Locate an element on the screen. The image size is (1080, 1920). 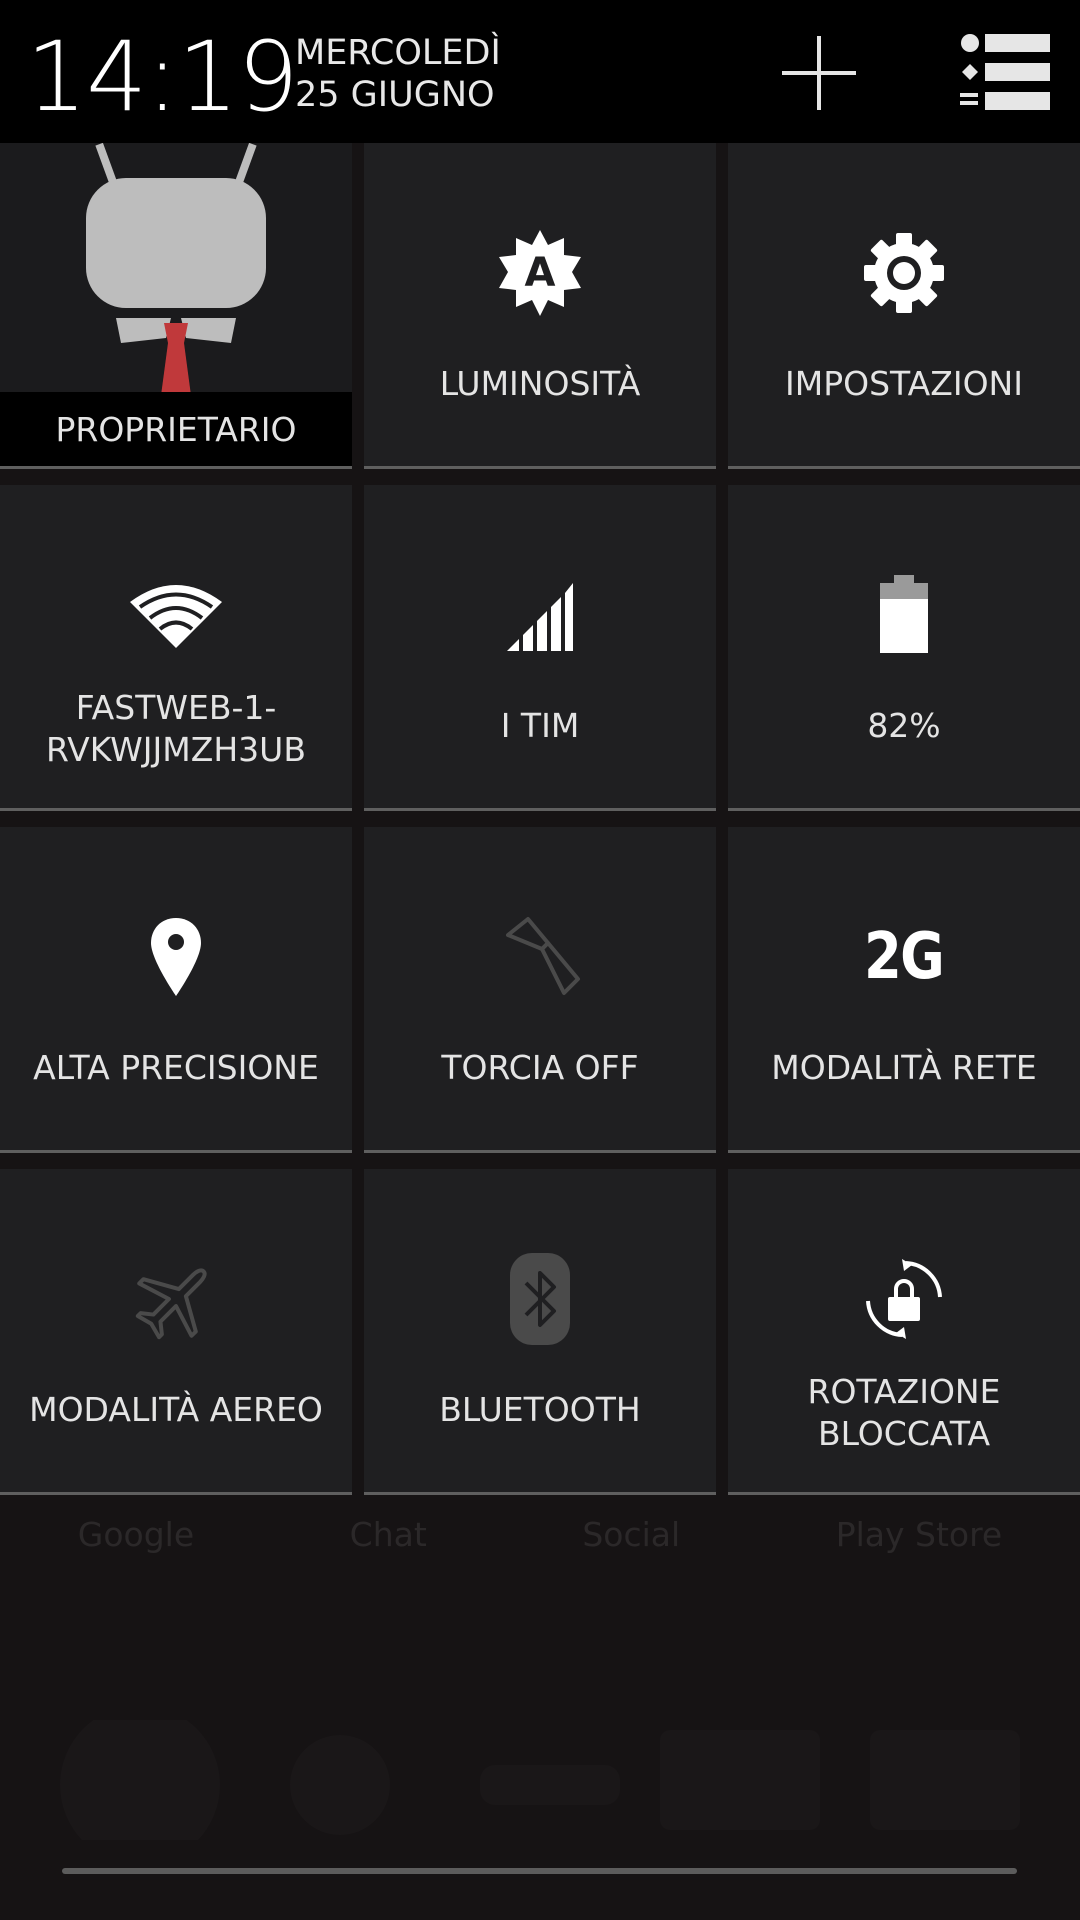
plus-icon is located at coordinates (819, 73).